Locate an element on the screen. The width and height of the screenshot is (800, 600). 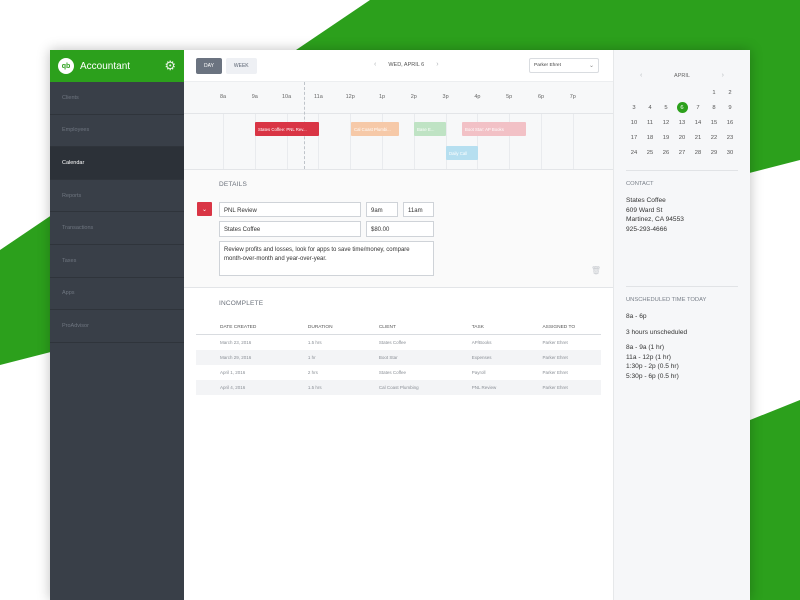
sidebar-item-transactions: Transactions is located at coordinates (117, 228).